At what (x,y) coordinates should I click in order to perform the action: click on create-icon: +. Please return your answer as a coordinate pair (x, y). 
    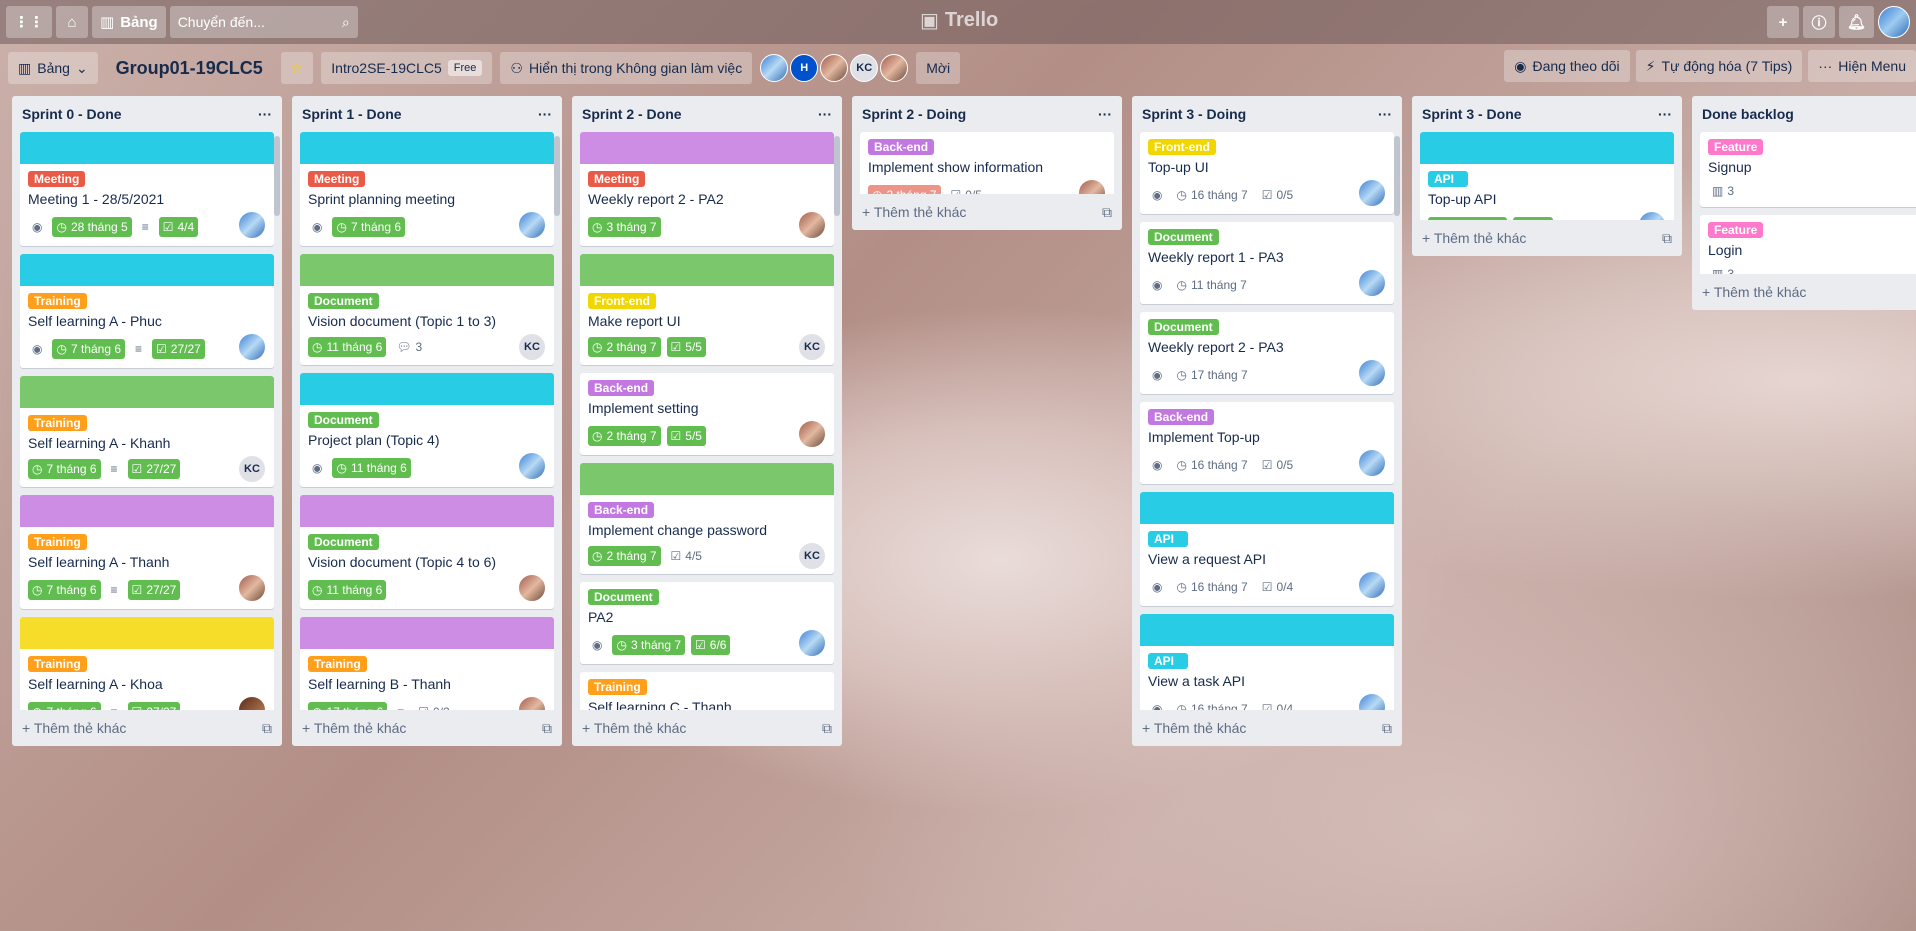
    Looking at the image, I should click on (1782, 22).